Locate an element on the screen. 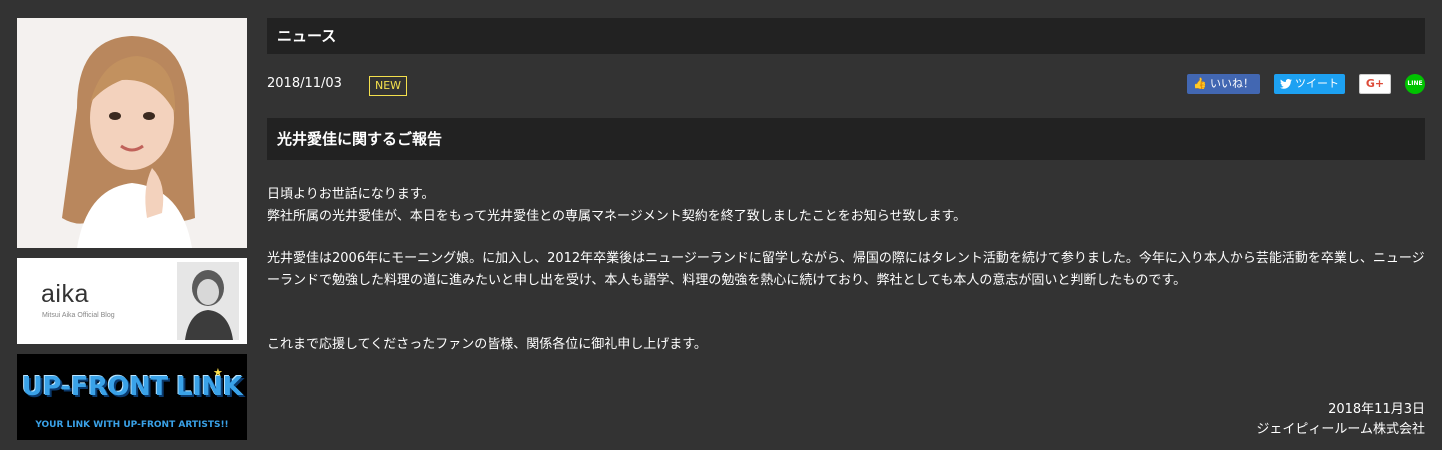 This screenshot has width=1442, height=450. twitter-tweet-button: ツイート is located at coordinates (1309, 84).